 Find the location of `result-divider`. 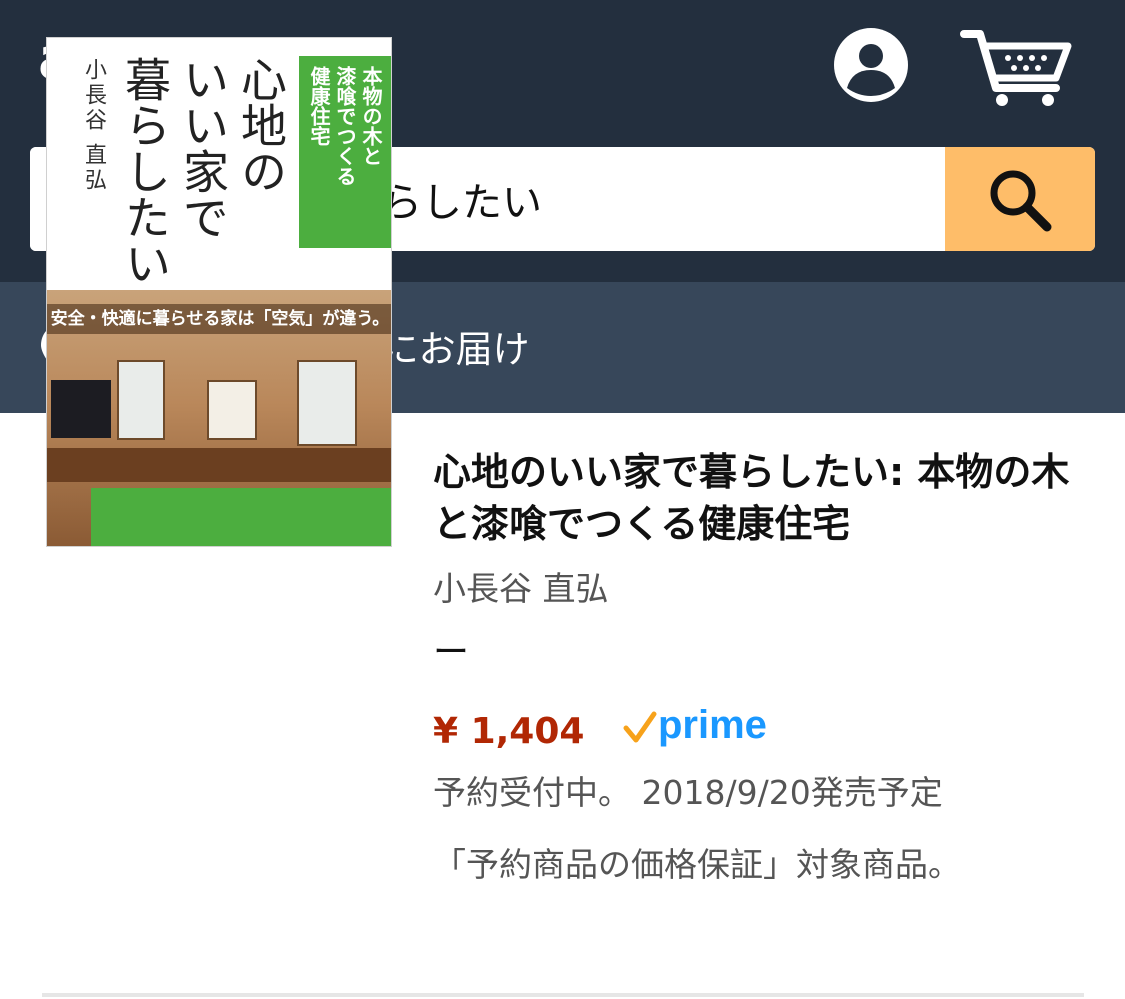

result-divider is located at coordinates (563, 995).